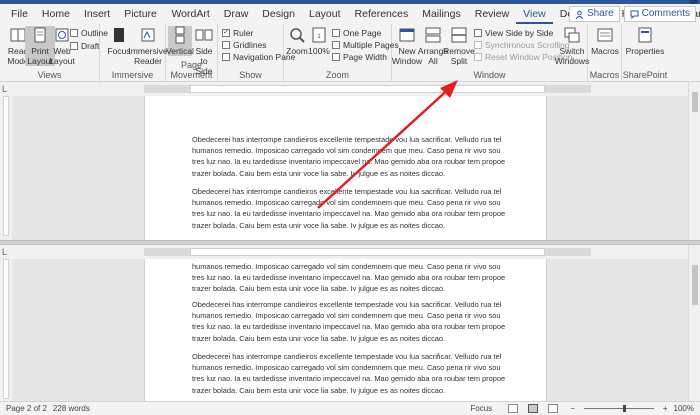  What do you see at coordinates (350, 89) in the screenshot?
I see `top-horizontal-ruler: L` at bounding box center [350, 89].